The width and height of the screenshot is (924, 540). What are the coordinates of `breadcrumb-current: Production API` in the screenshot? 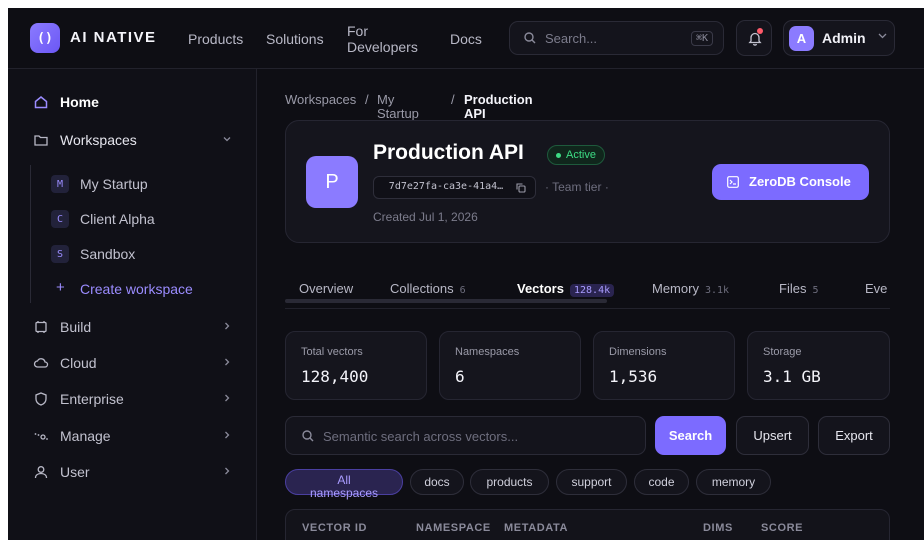 It's located at (498, 106).